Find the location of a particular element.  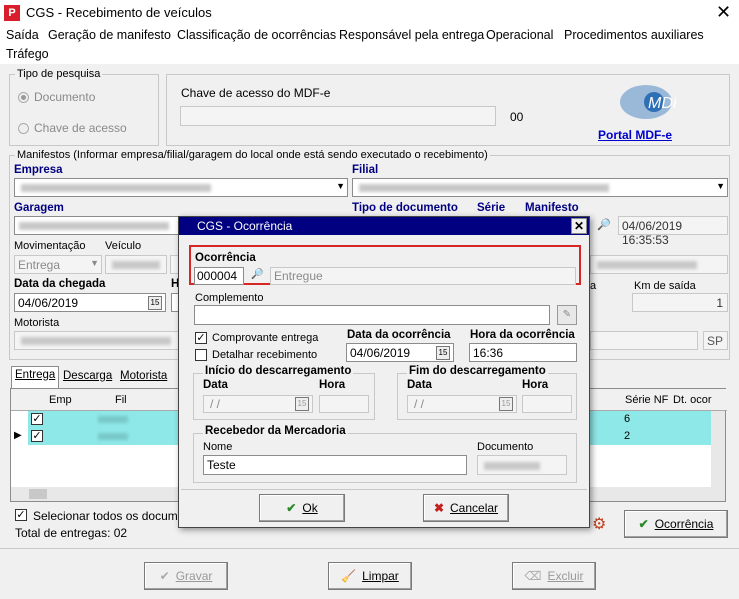

fim-label: Fim do descarregamento is located at coordinates (477, 371).